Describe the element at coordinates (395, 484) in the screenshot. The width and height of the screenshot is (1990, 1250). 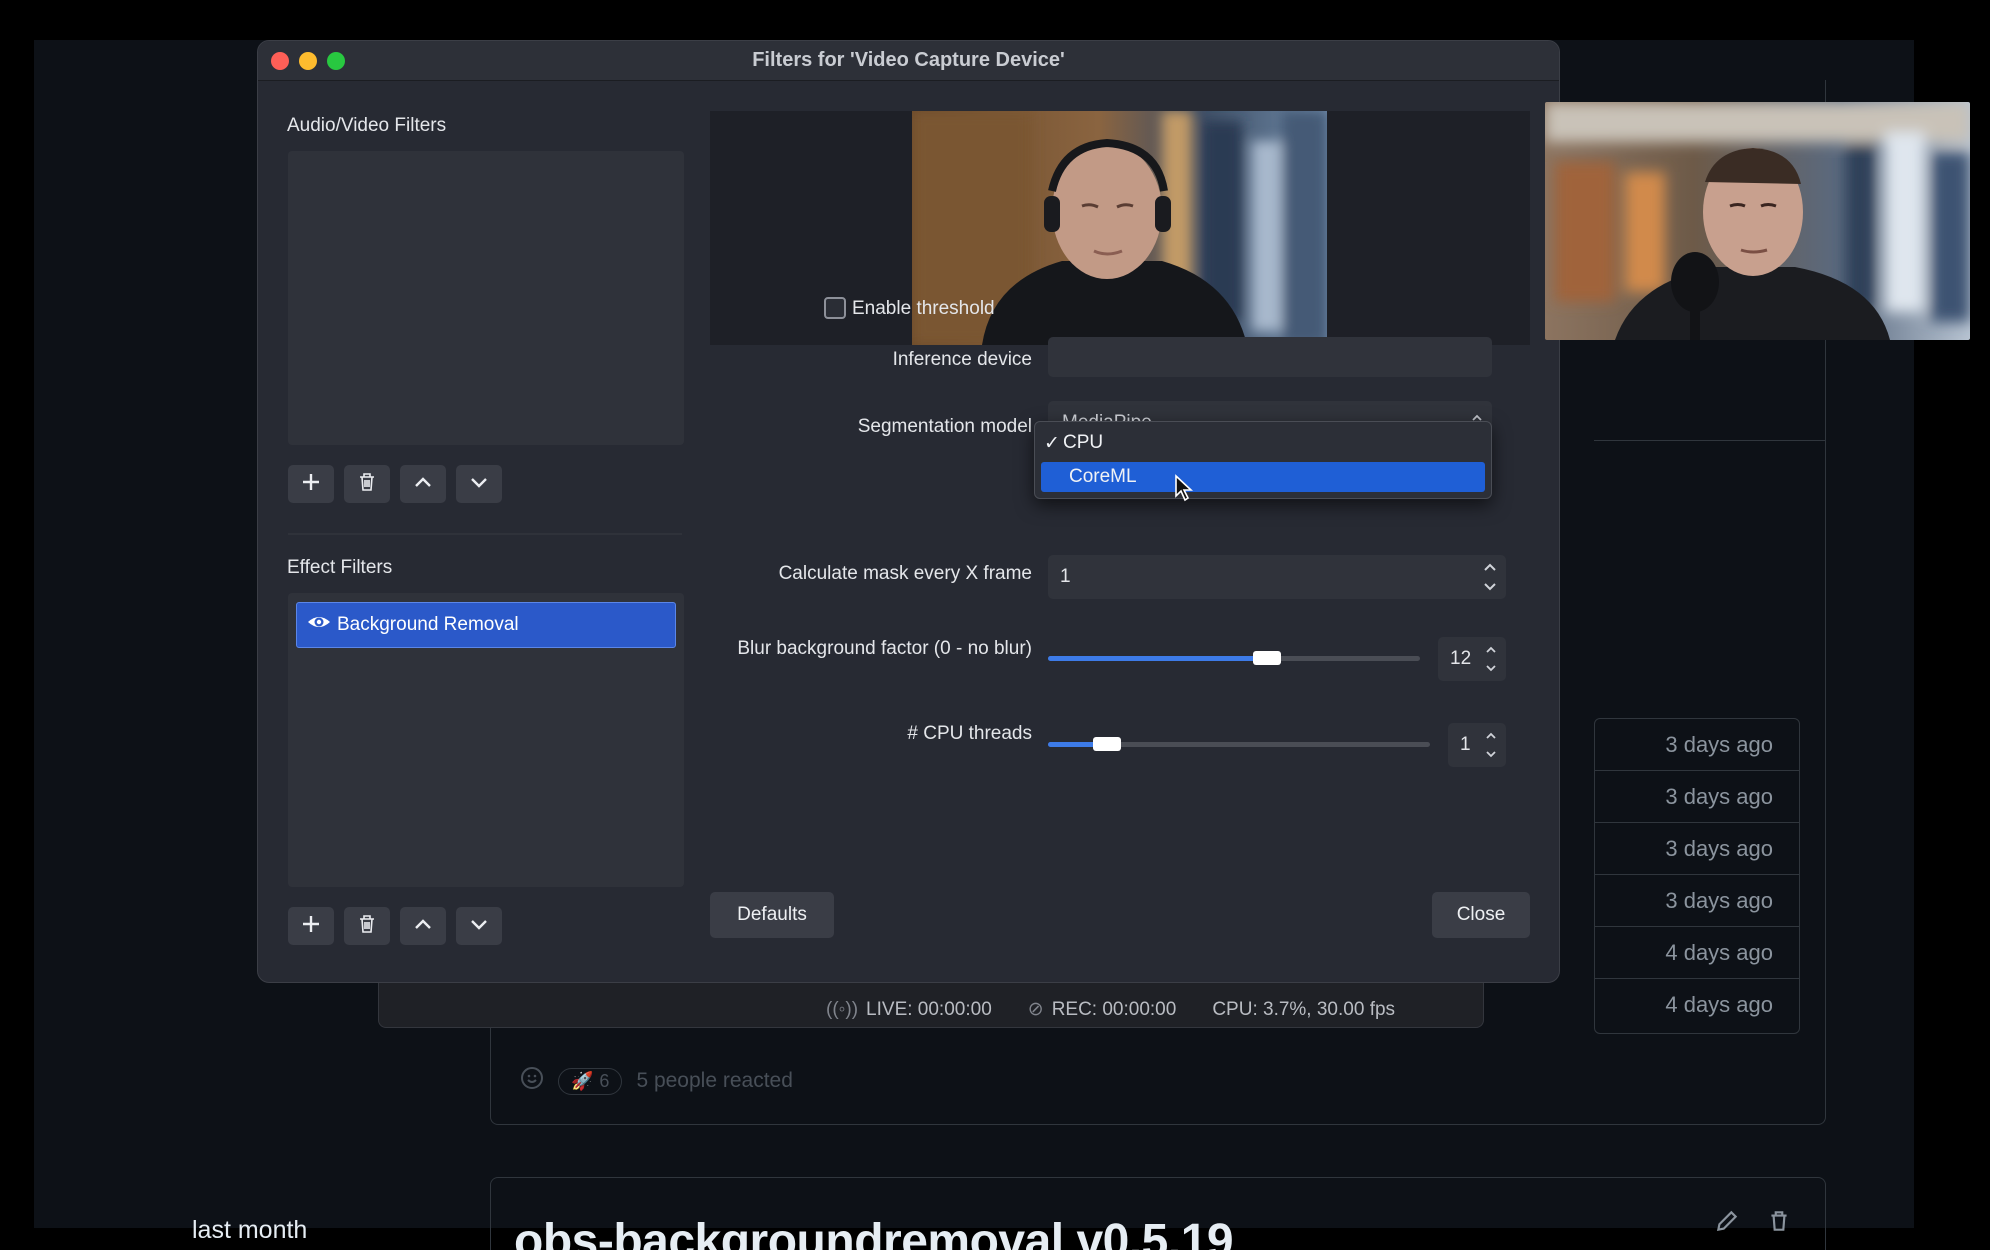
I see `audio-video-toolbar` at that location.